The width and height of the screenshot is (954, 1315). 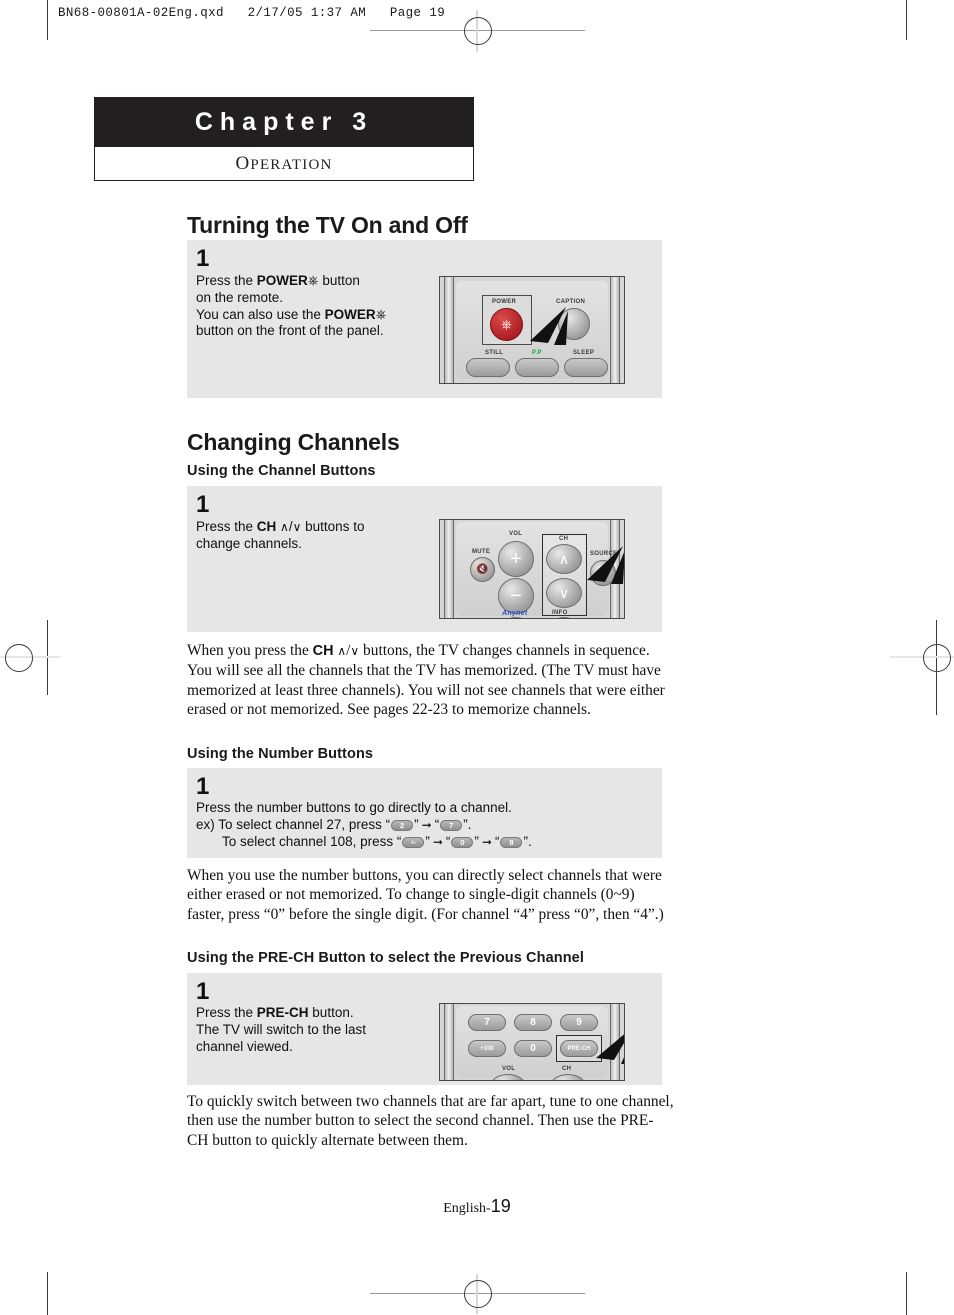 I want to click on power-icon-1: ⎈, so click(x=313, y=280).